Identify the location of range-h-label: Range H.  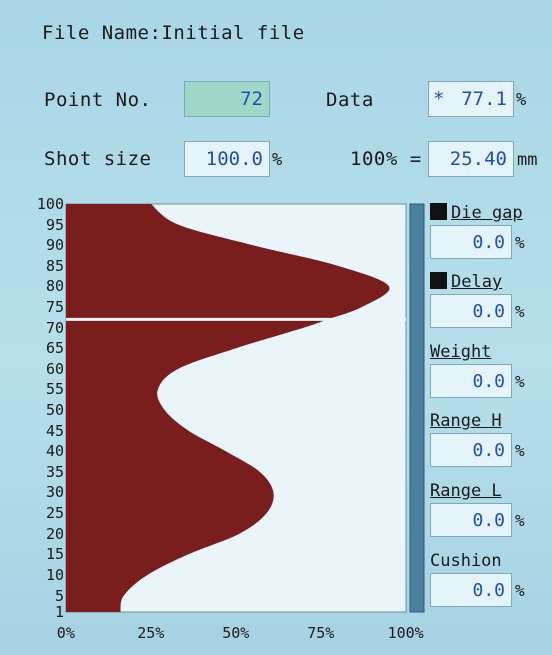
(466, 421).